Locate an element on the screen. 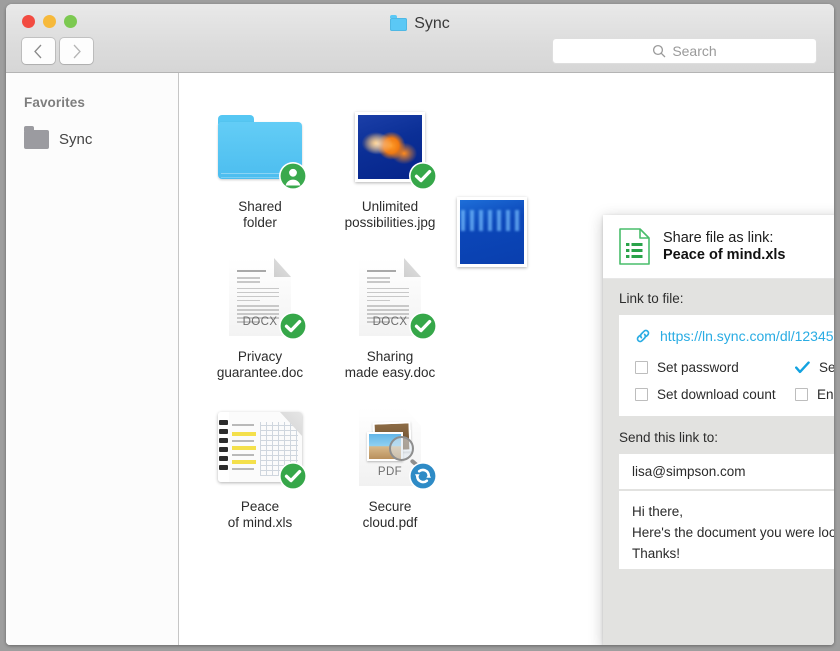 This screenshot has height=651, width=840. chevron-right-icon is located at coordinates (77, 51).